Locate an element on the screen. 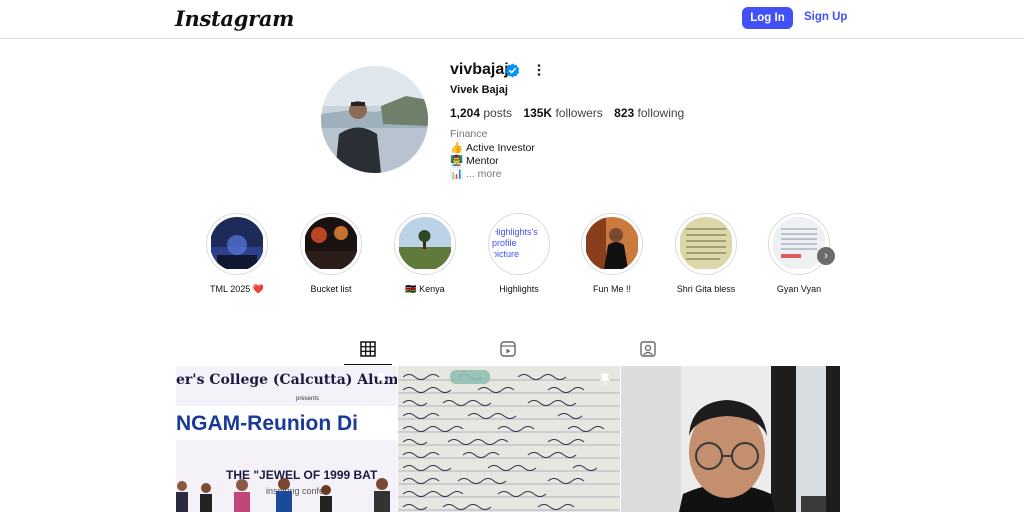 Image resolution: width=1024 pixels, height=512 pixels. highlight-ring: Highlights's profile picture is located at coordinates (519, 244).